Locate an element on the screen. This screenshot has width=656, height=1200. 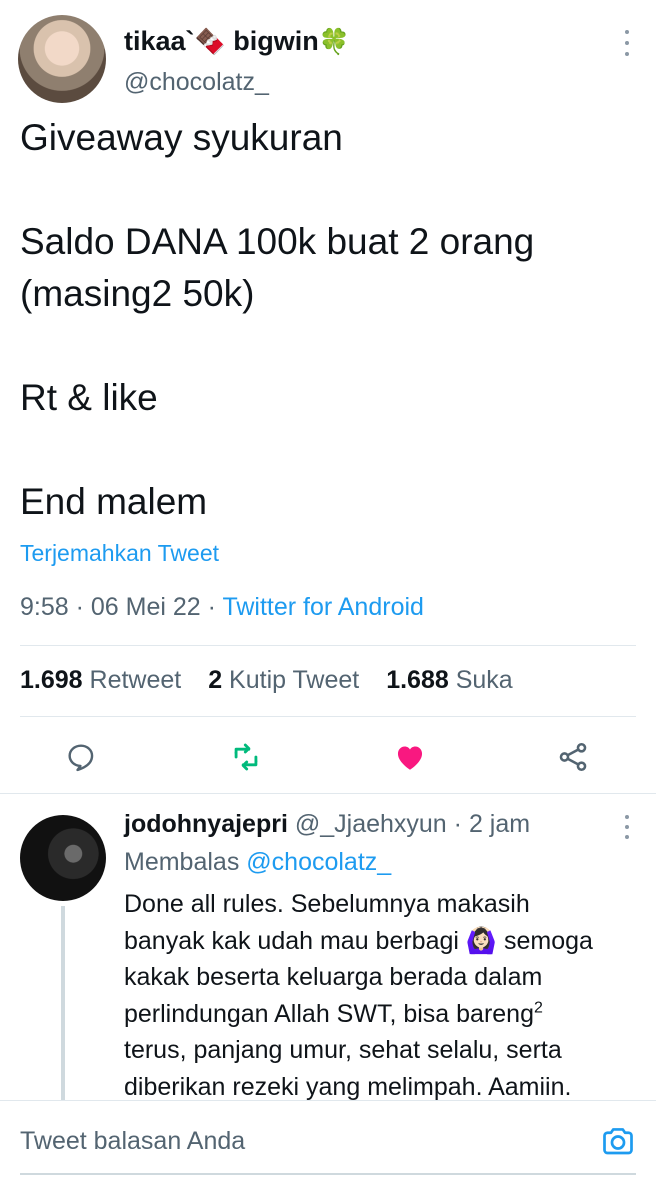
reply-time: 2 jam is located at coordinates (499, 824).